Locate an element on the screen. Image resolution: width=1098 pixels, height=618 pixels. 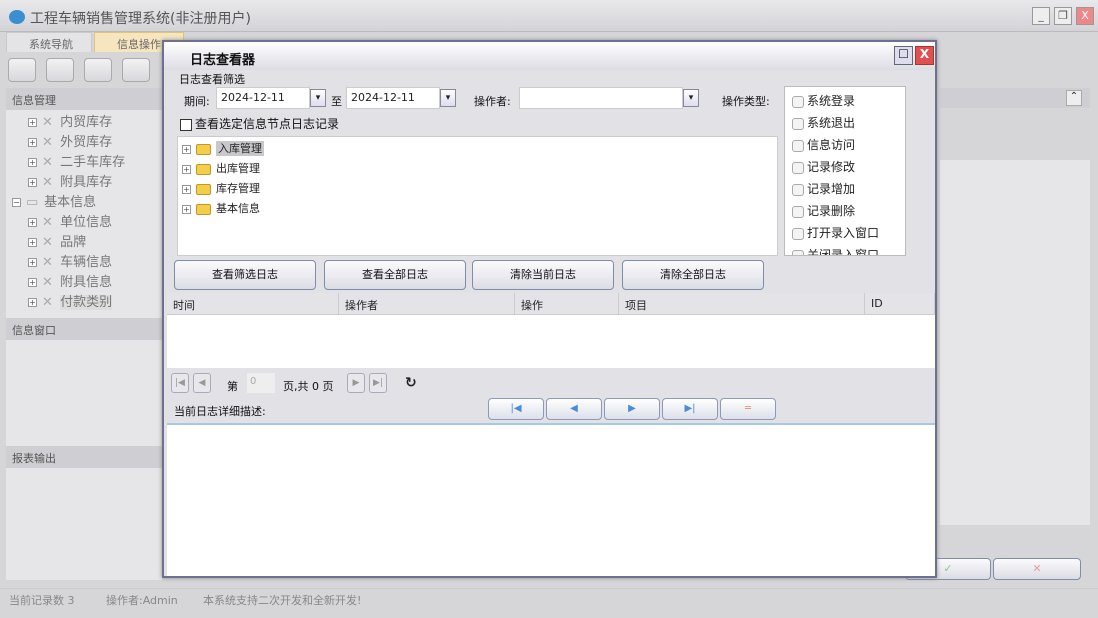
tree-node-label: 出库管理 is located at coordinates (238, 168).